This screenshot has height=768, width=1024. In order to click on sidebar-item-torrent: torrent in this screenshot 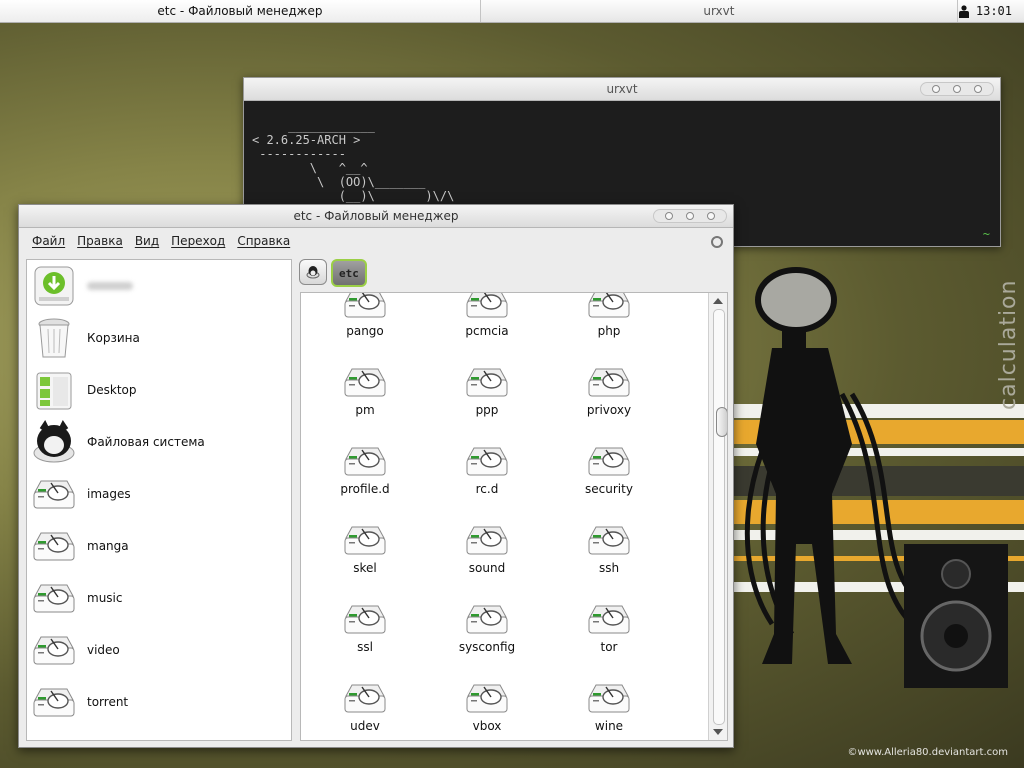, I will do `click(159, 702)`.